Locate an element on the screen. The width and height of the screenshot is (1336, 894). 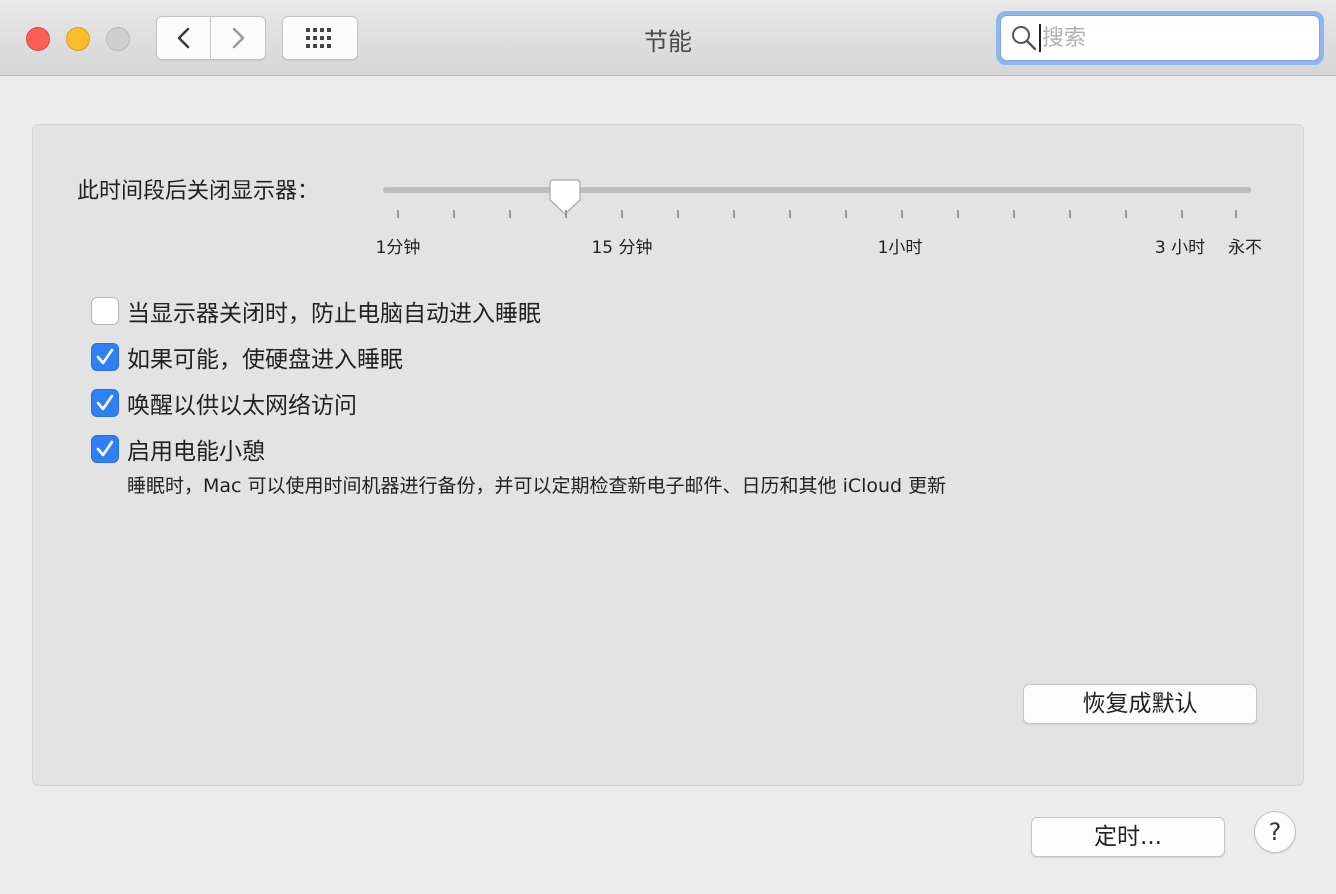
restore-defaults-button: 恢复成默认 is located at coordinates (1140, 704).